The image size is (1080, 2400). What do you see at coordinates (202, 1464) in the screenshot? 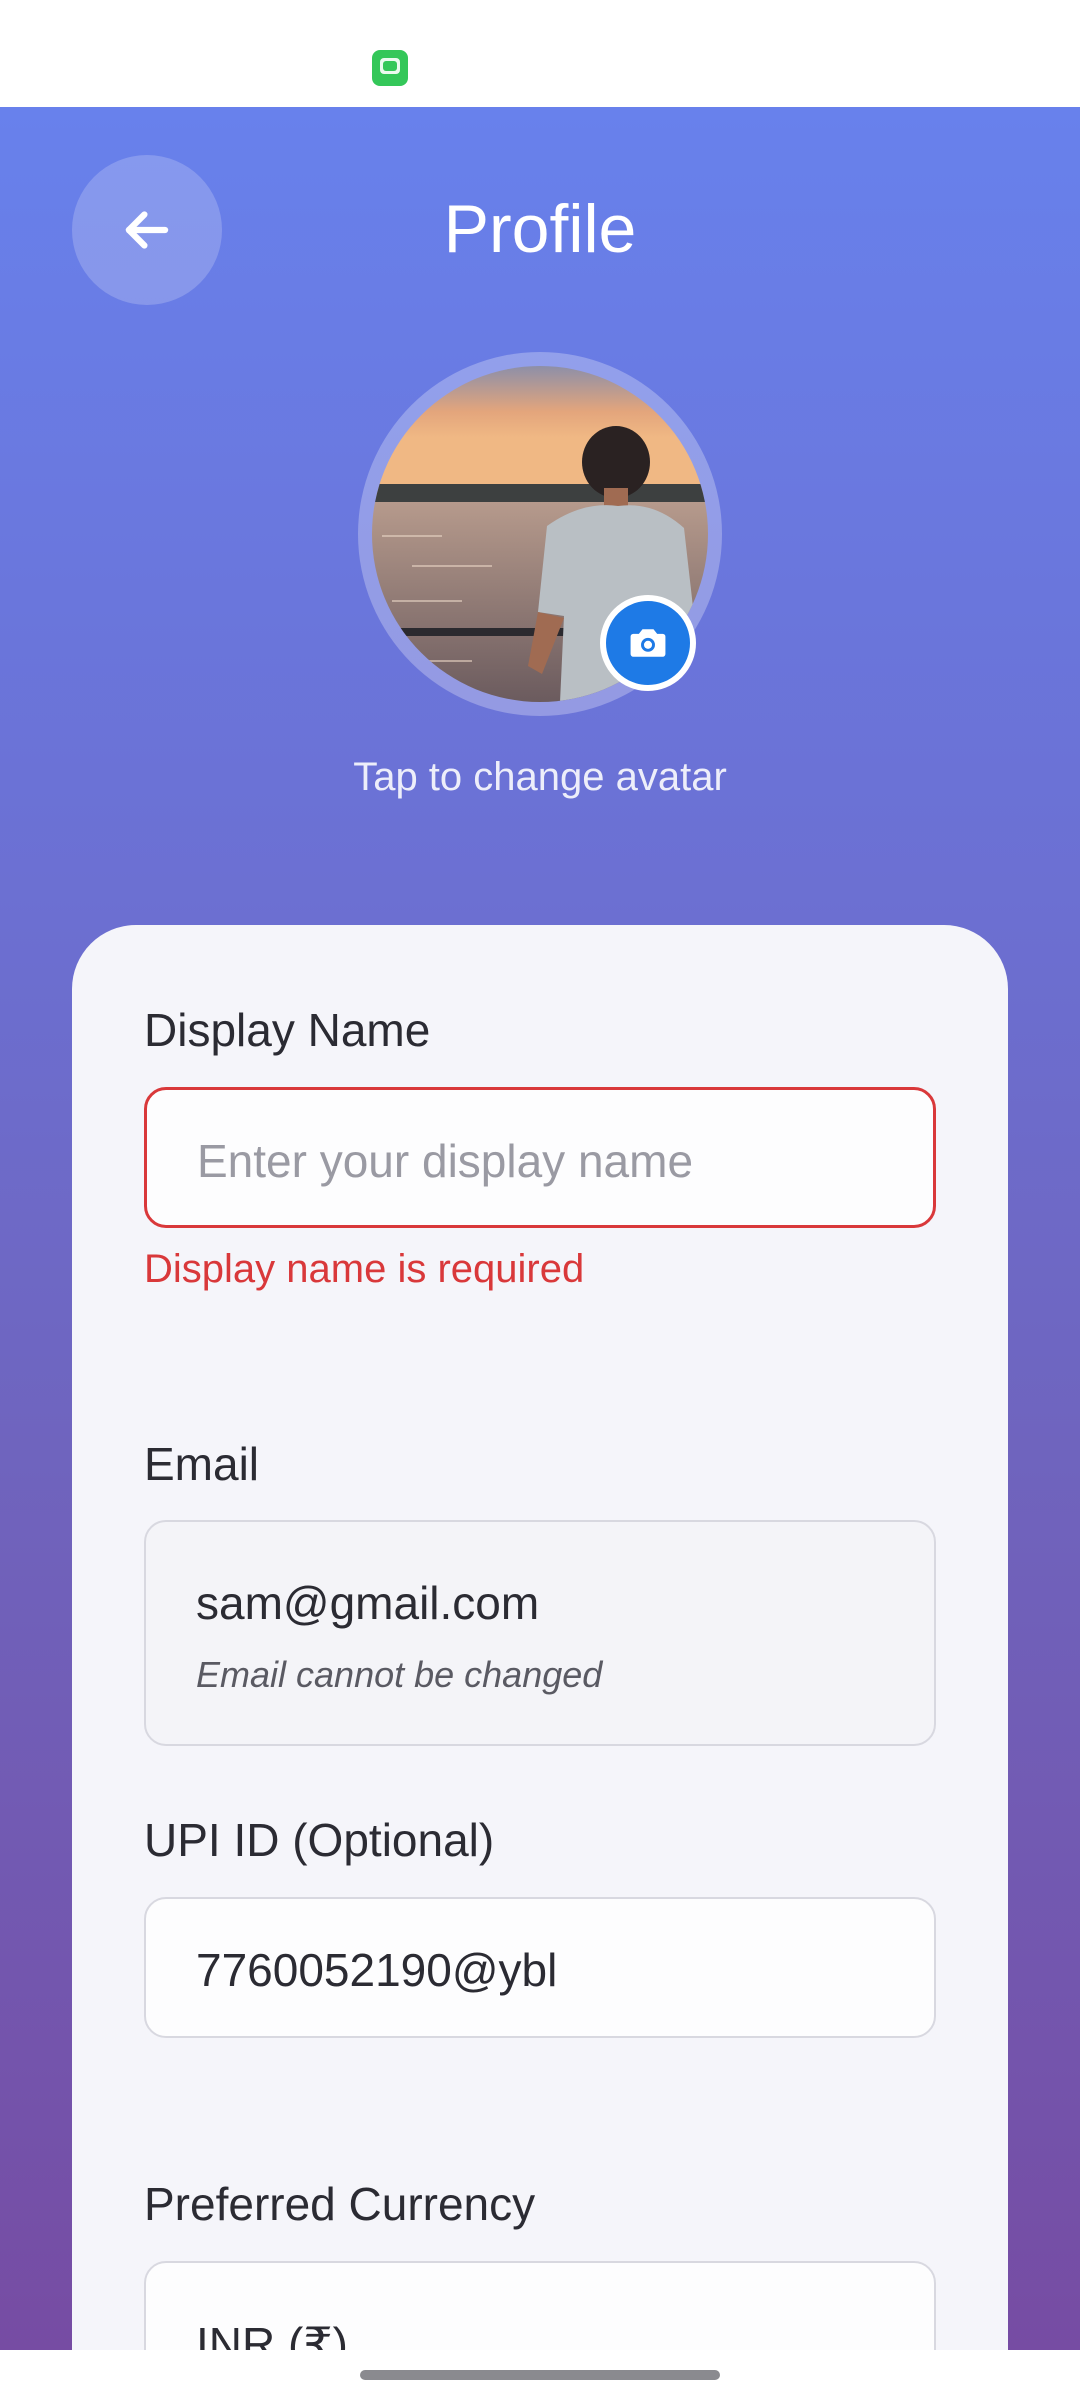
I see `email-label: Email` at bounding box center [202, 1464].